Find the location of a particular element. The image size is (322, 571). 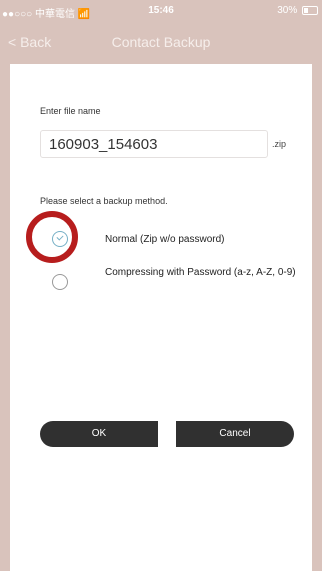

ok-button: OK is located at coordinates (99, 434).